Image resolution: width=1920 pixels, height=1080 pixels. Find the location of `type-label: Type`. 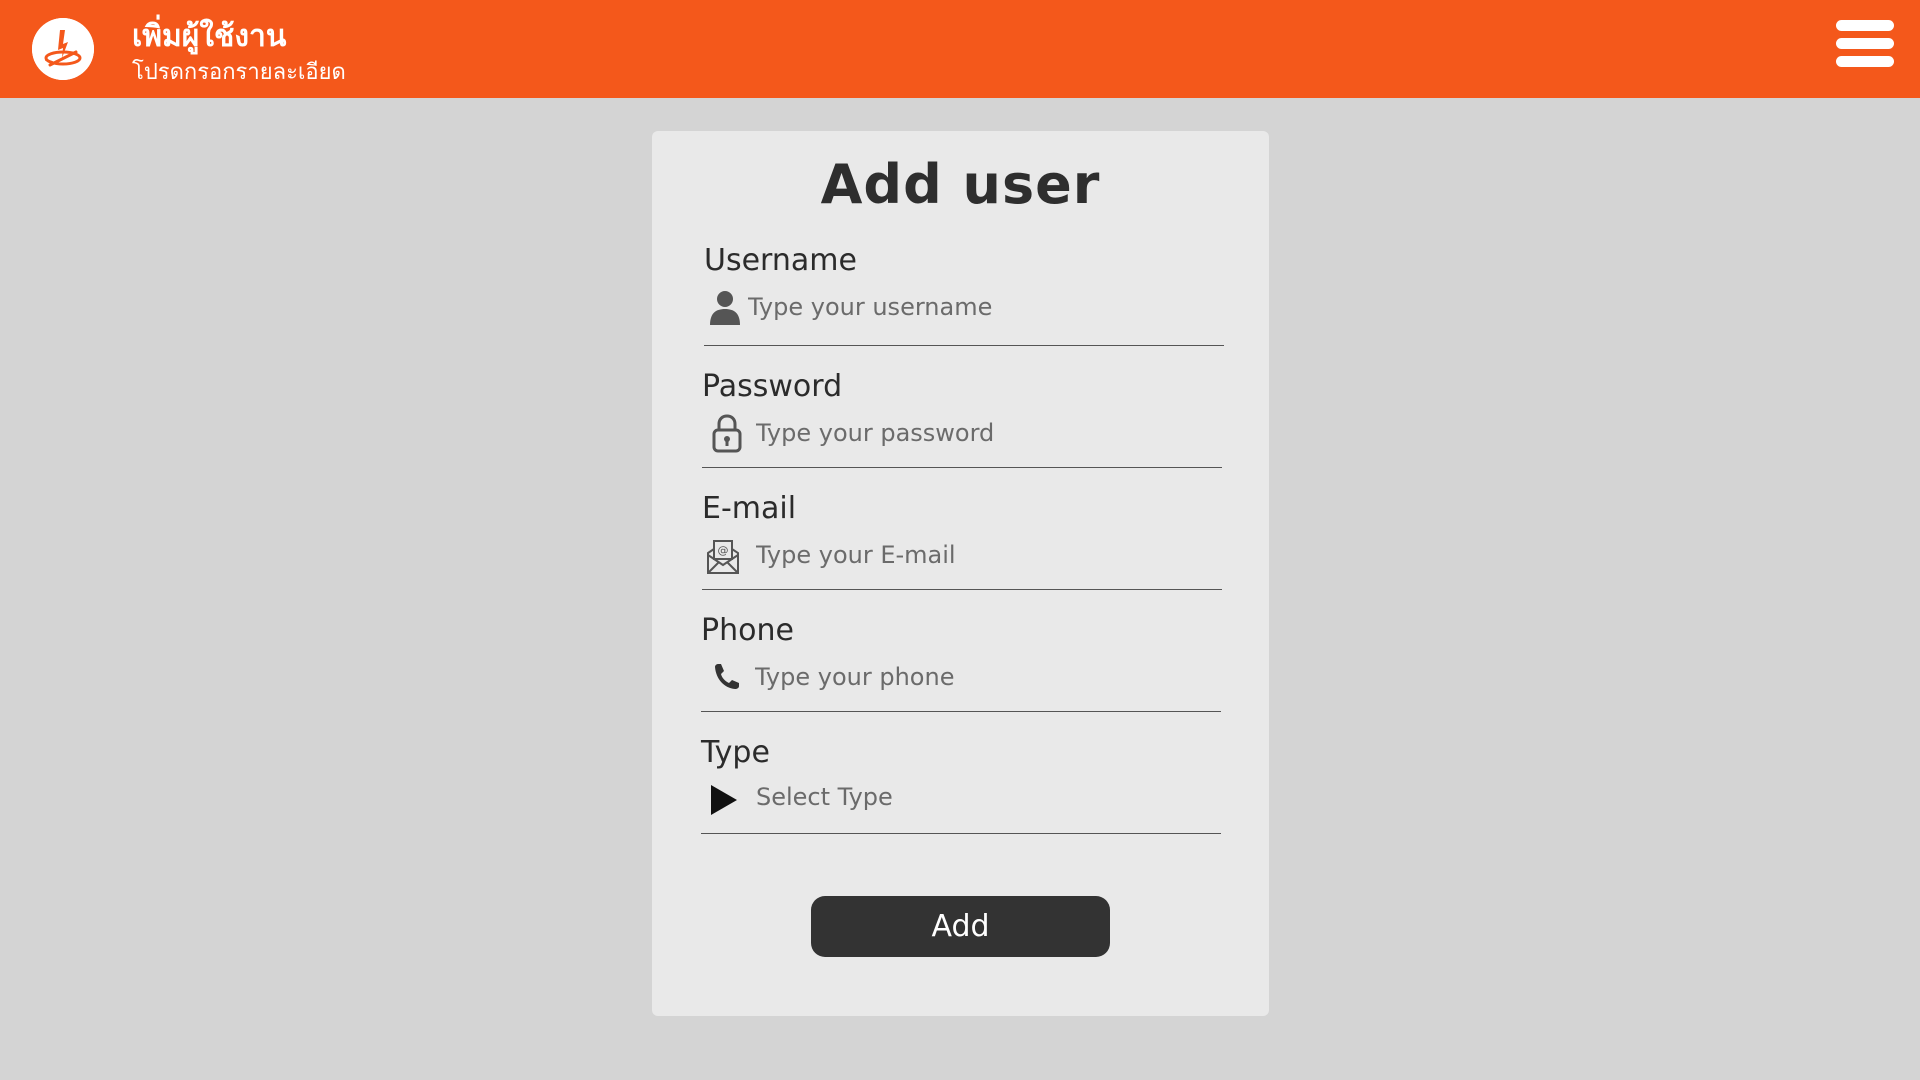

type-label: Type is located at coordinates (735, 752).